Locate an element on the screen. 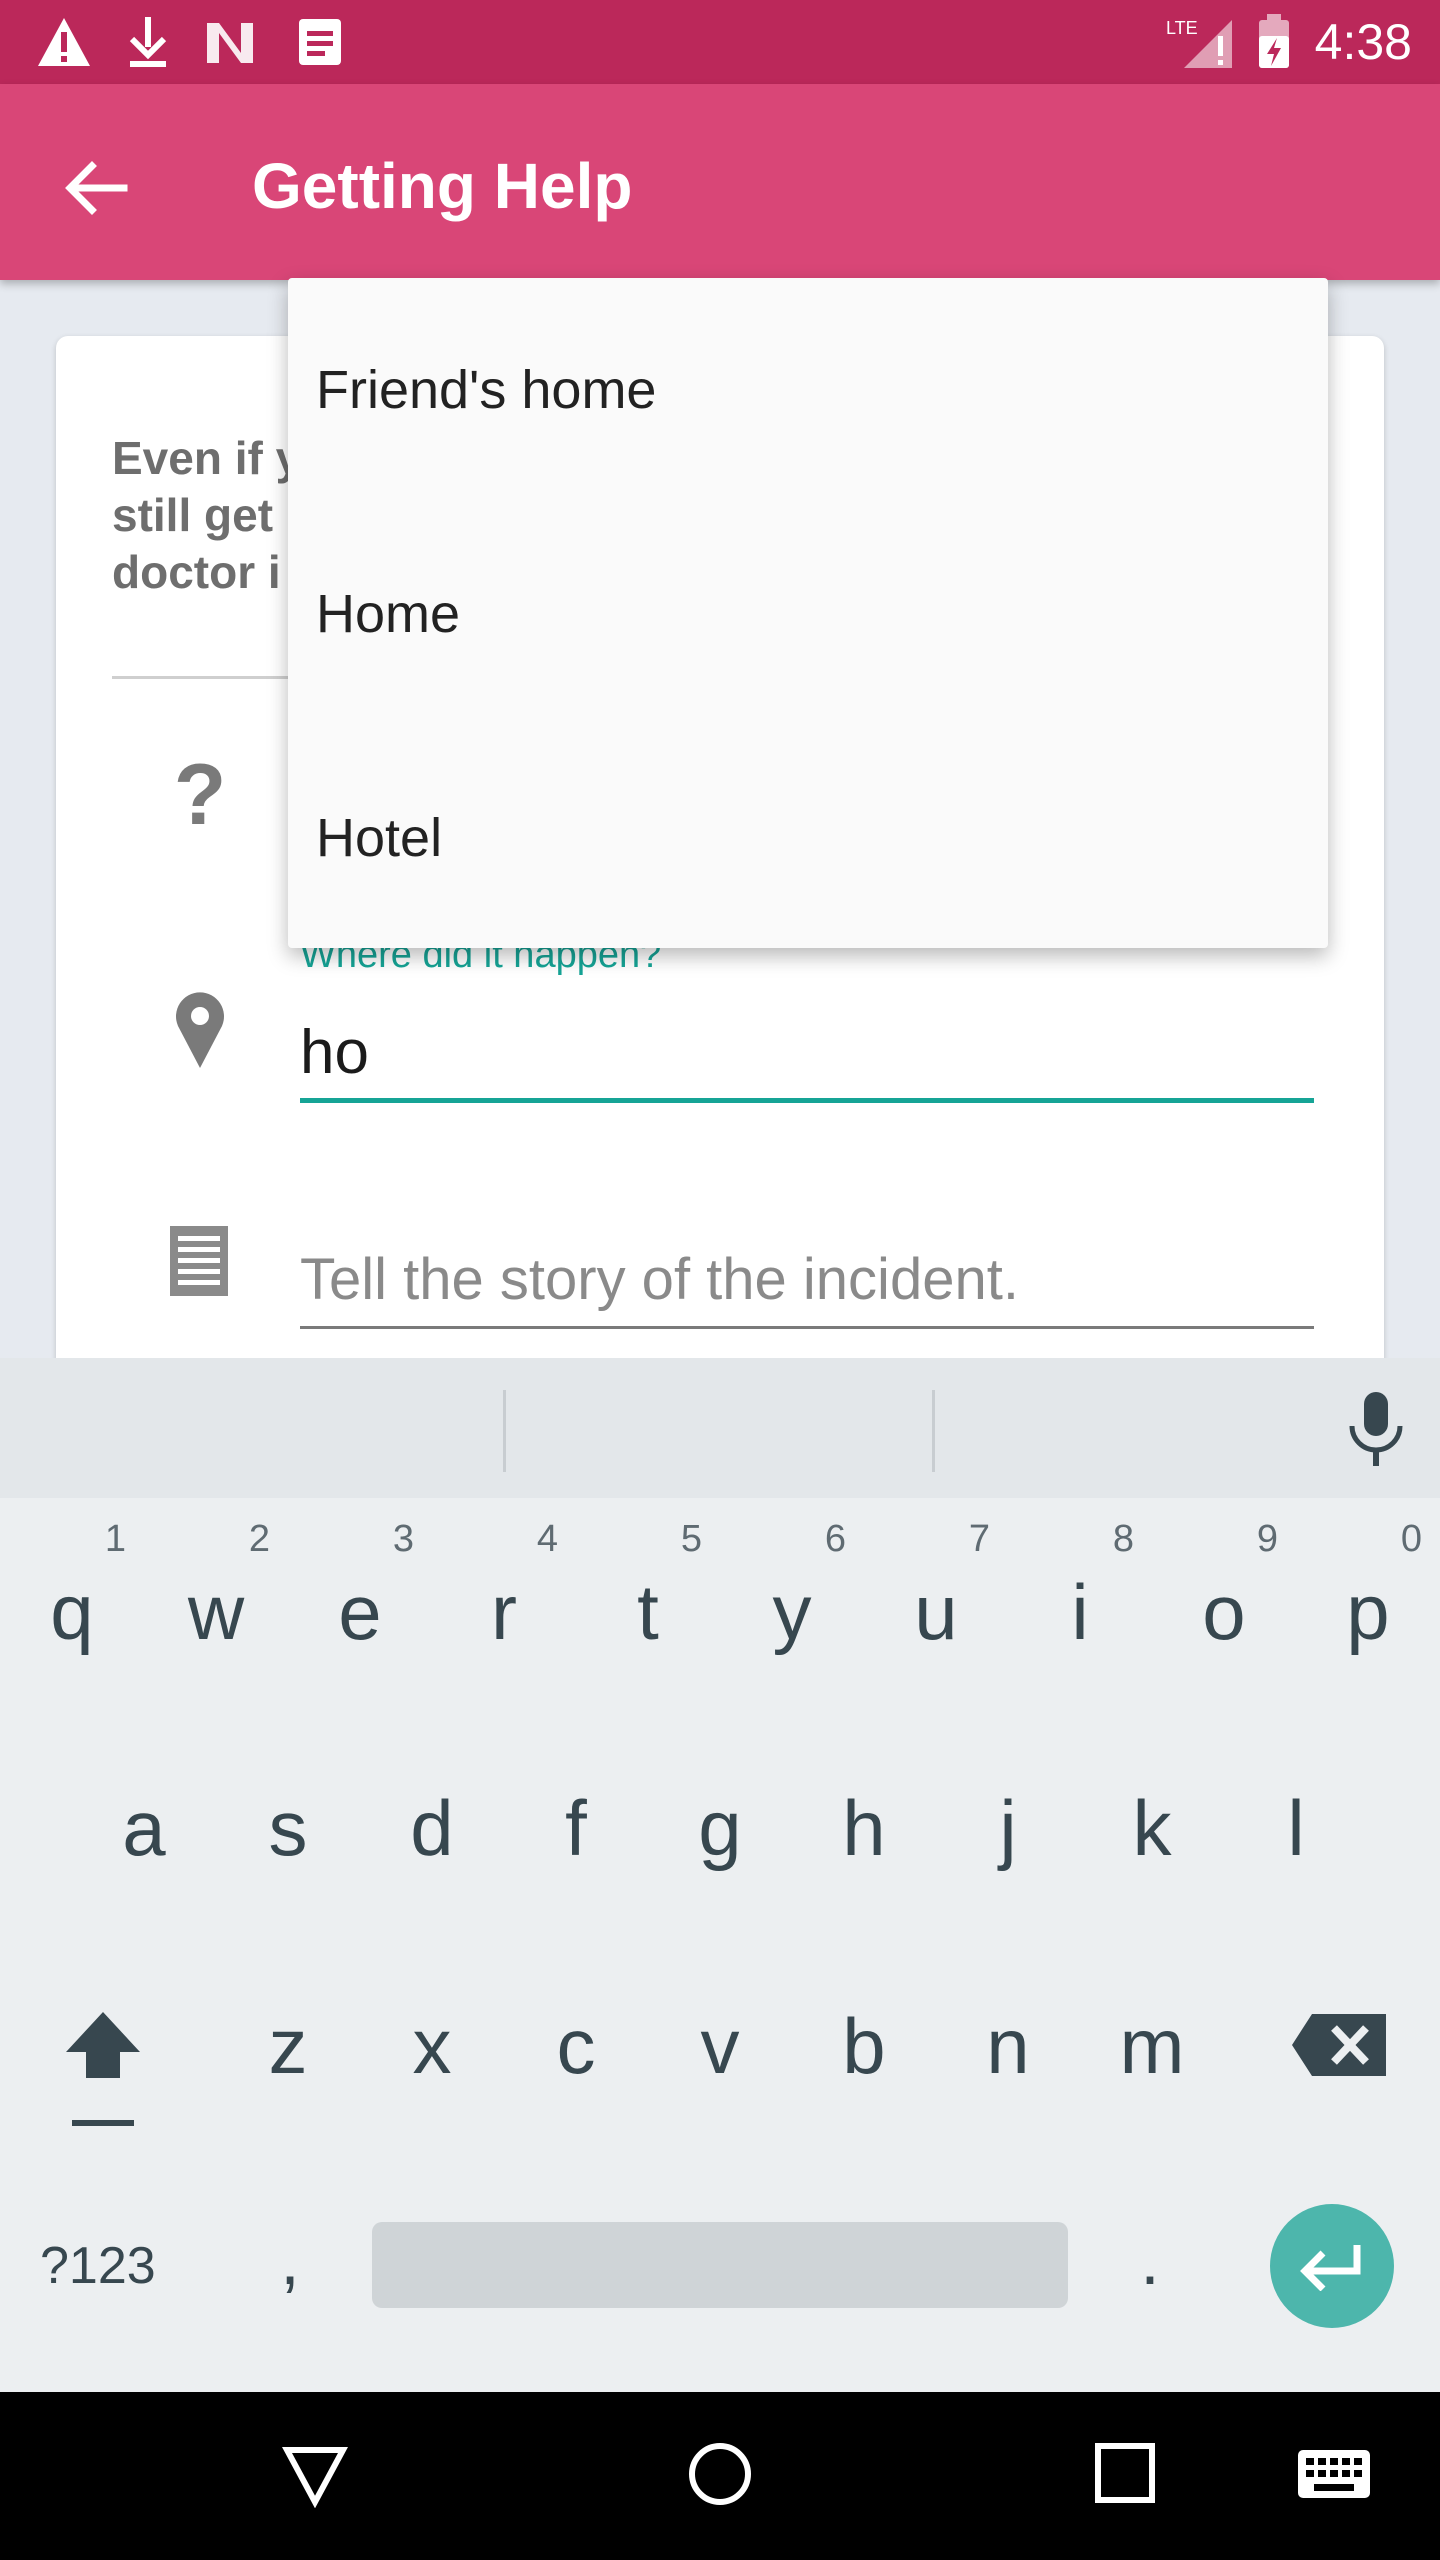 The width and height of the screenshot is (1440, 2560). key-w: 2w is located at coordinates (216, 1610).